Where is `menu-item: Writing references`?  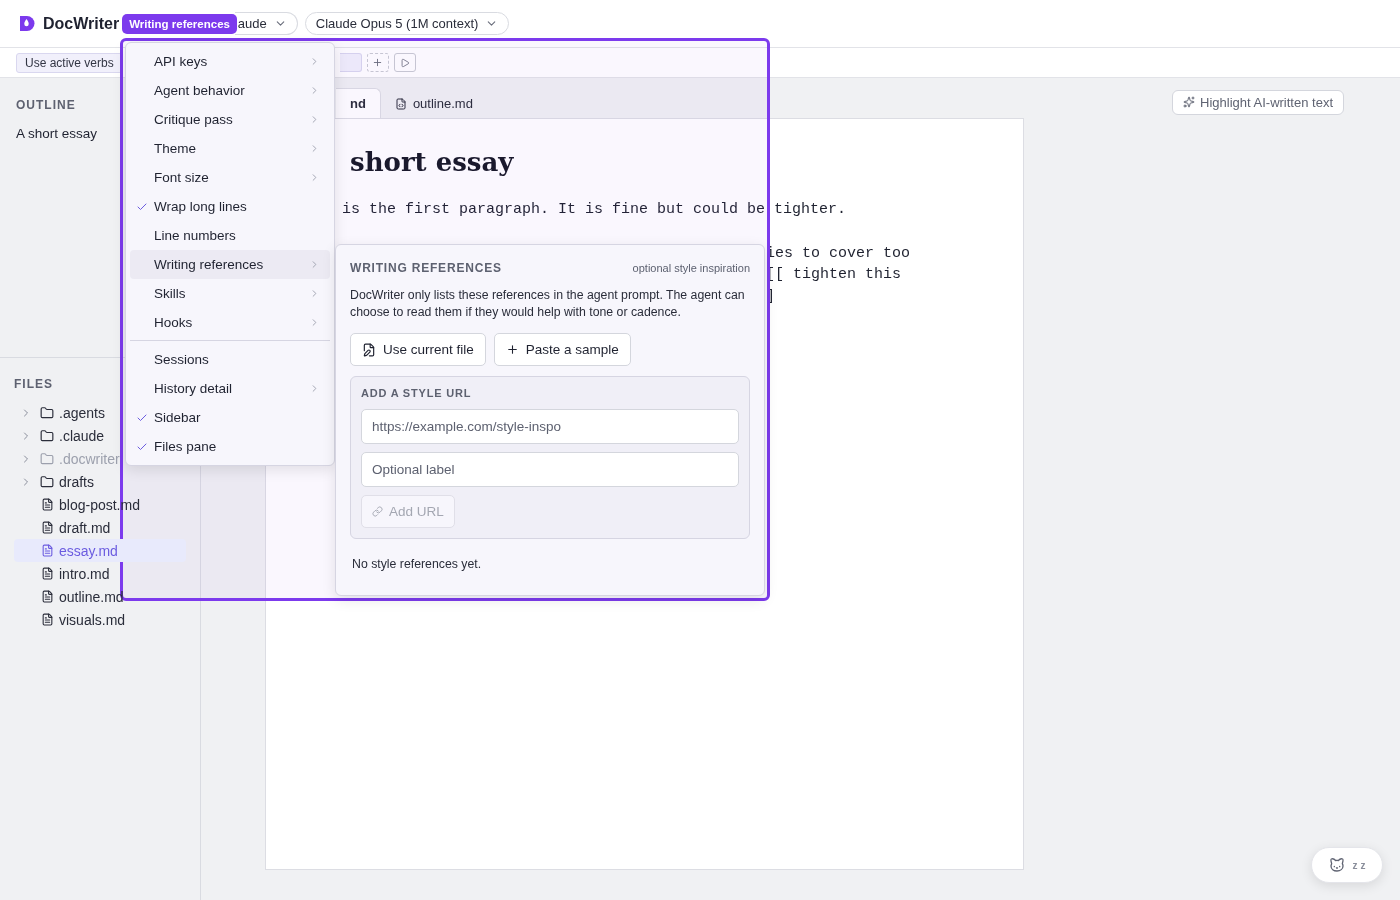 menu-item: Writing references is located at coordinates (230, 264).